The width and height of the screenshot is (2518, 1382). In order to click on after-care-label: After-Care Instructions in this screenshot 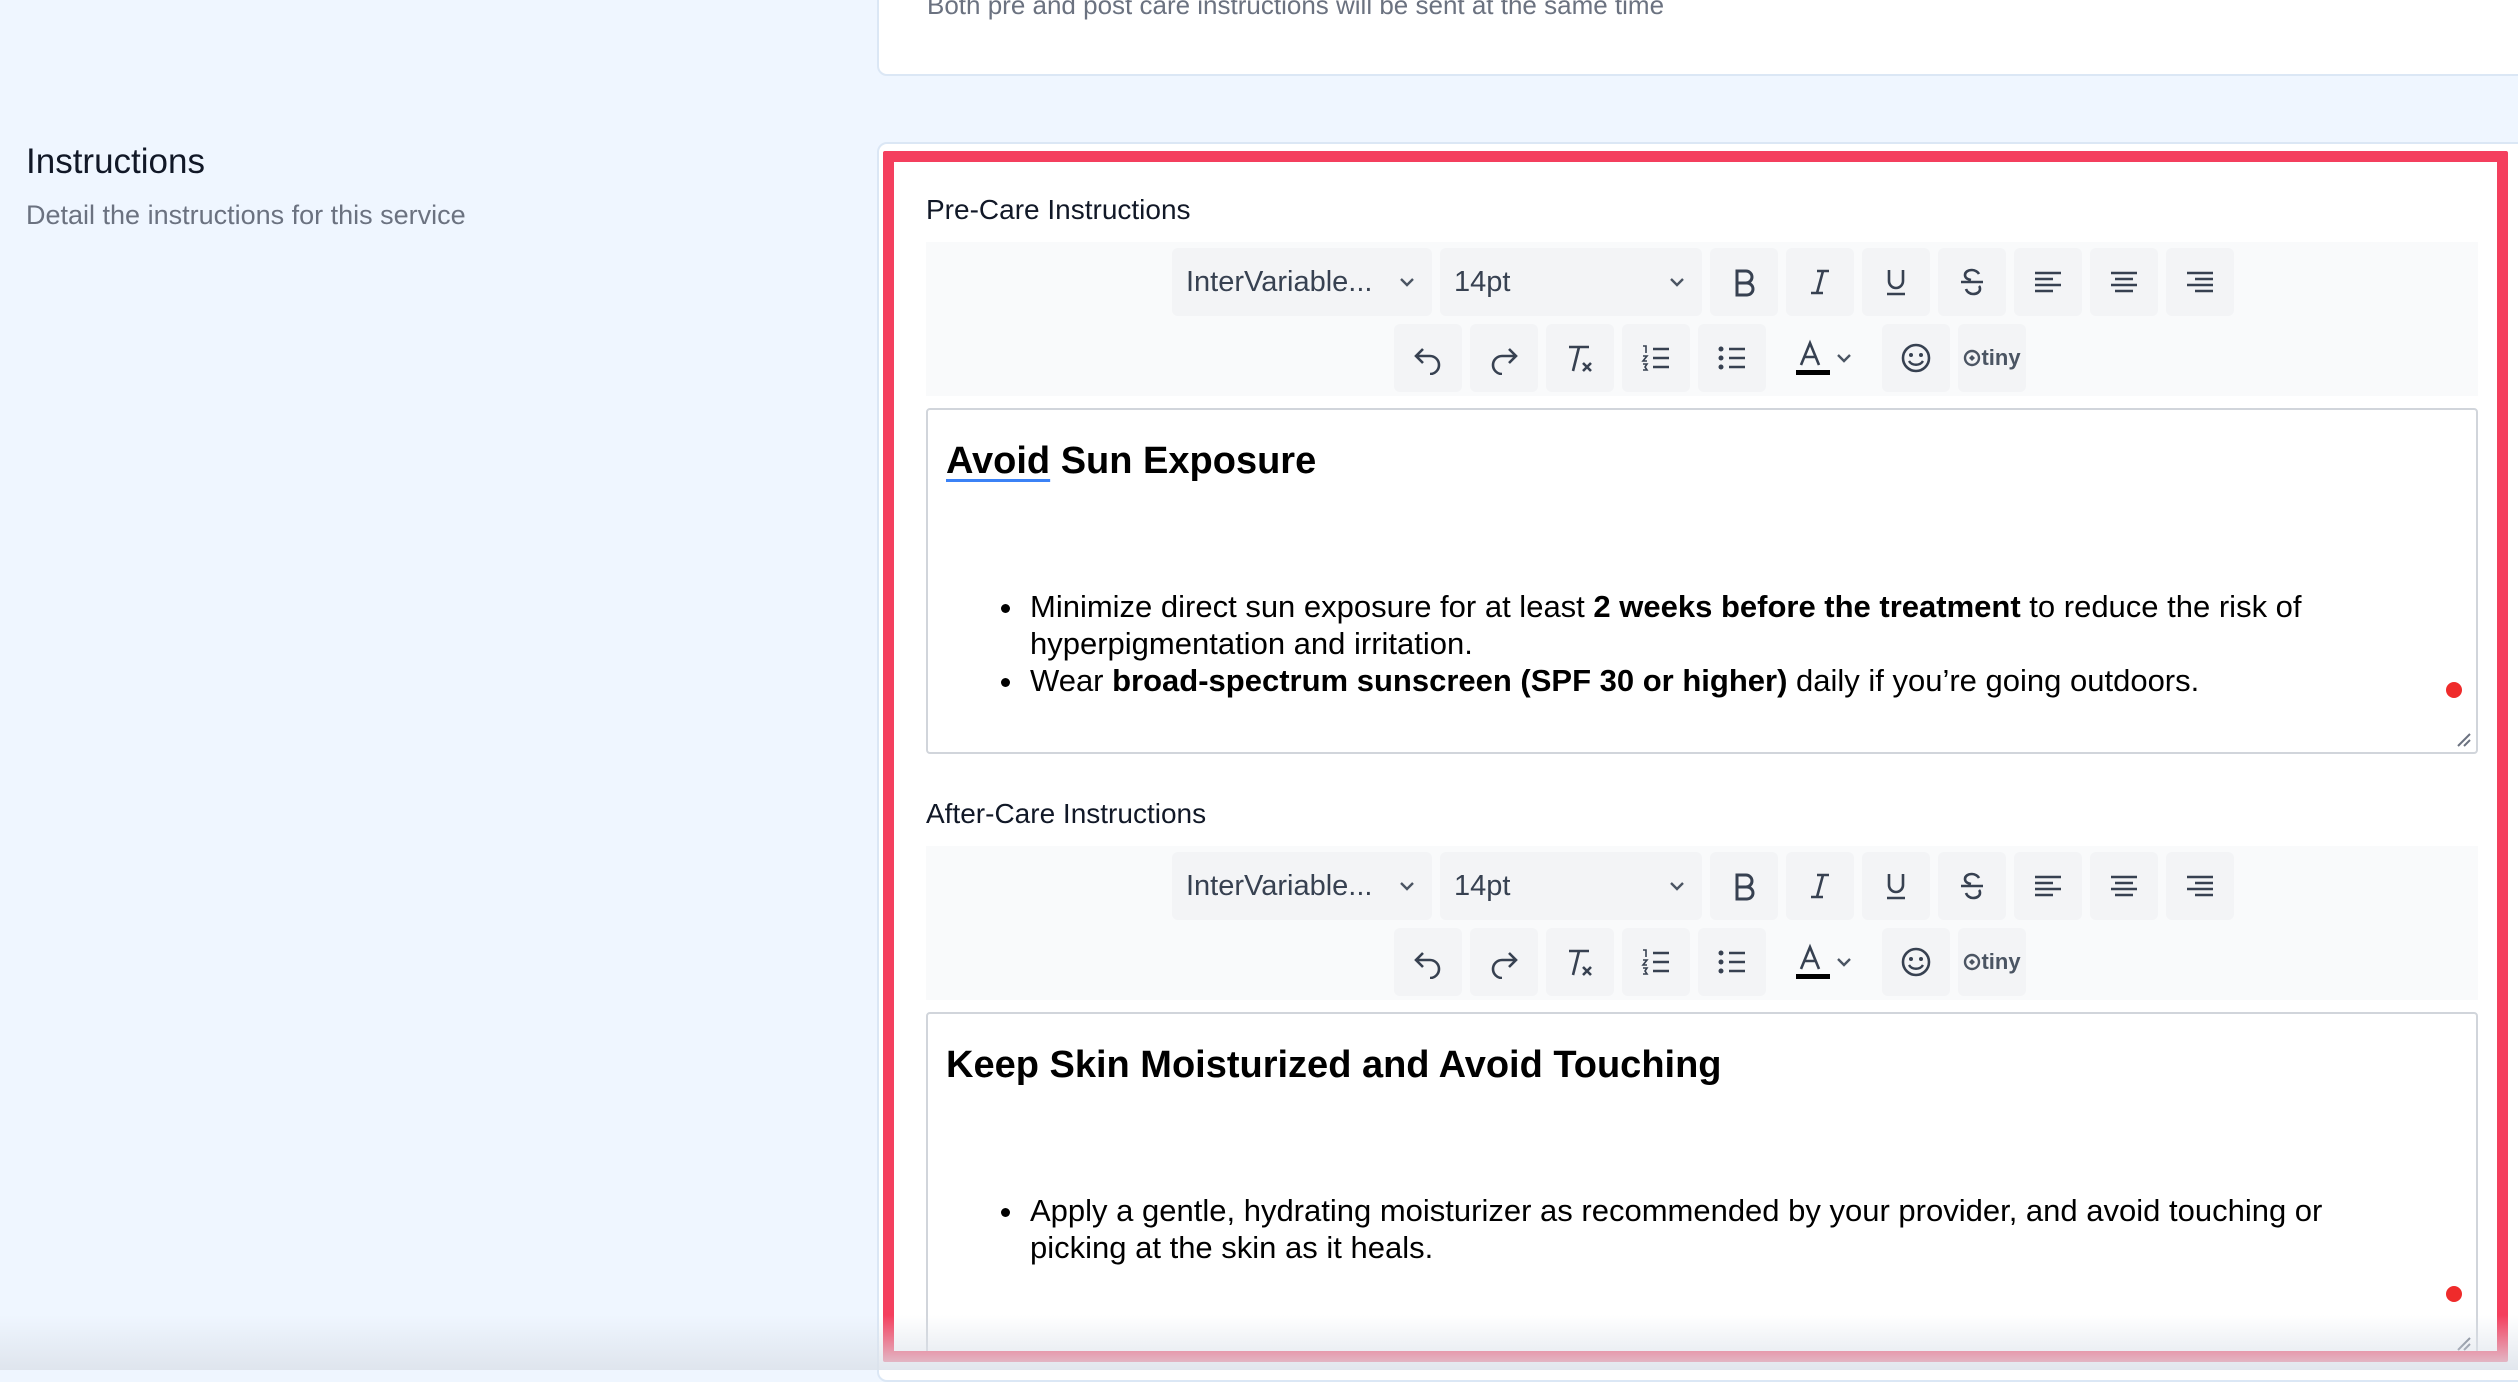, I will do `click(1066, 813)`.